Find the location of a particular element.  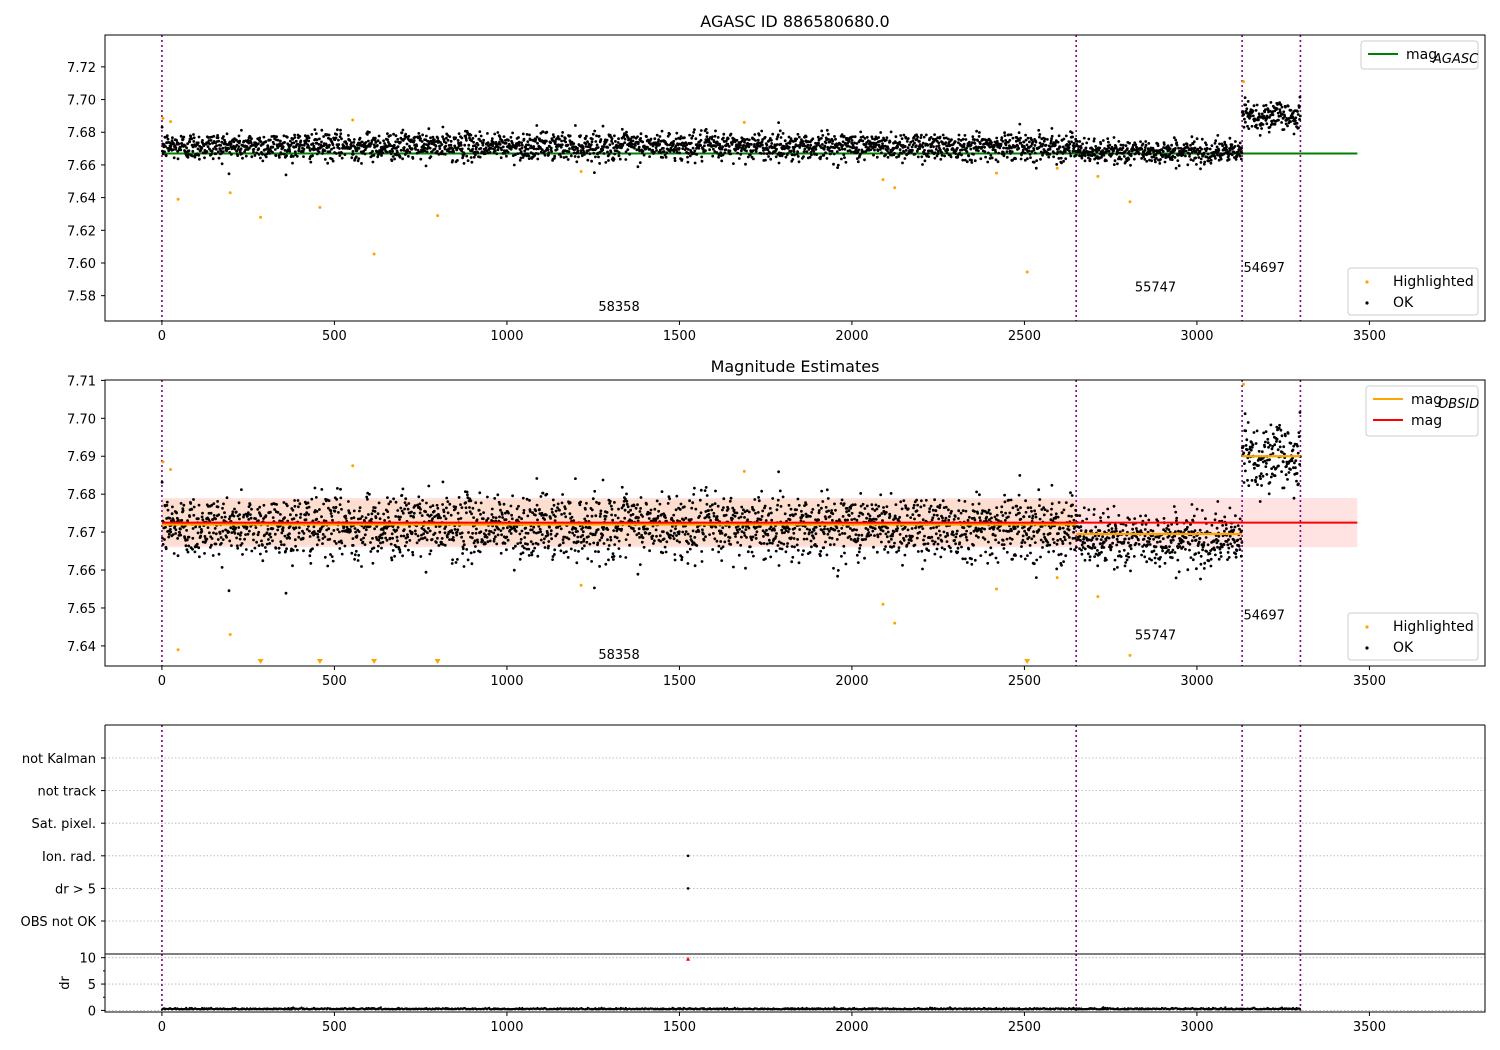

top-ok-point-2002 is located at coordinates (853, 137).